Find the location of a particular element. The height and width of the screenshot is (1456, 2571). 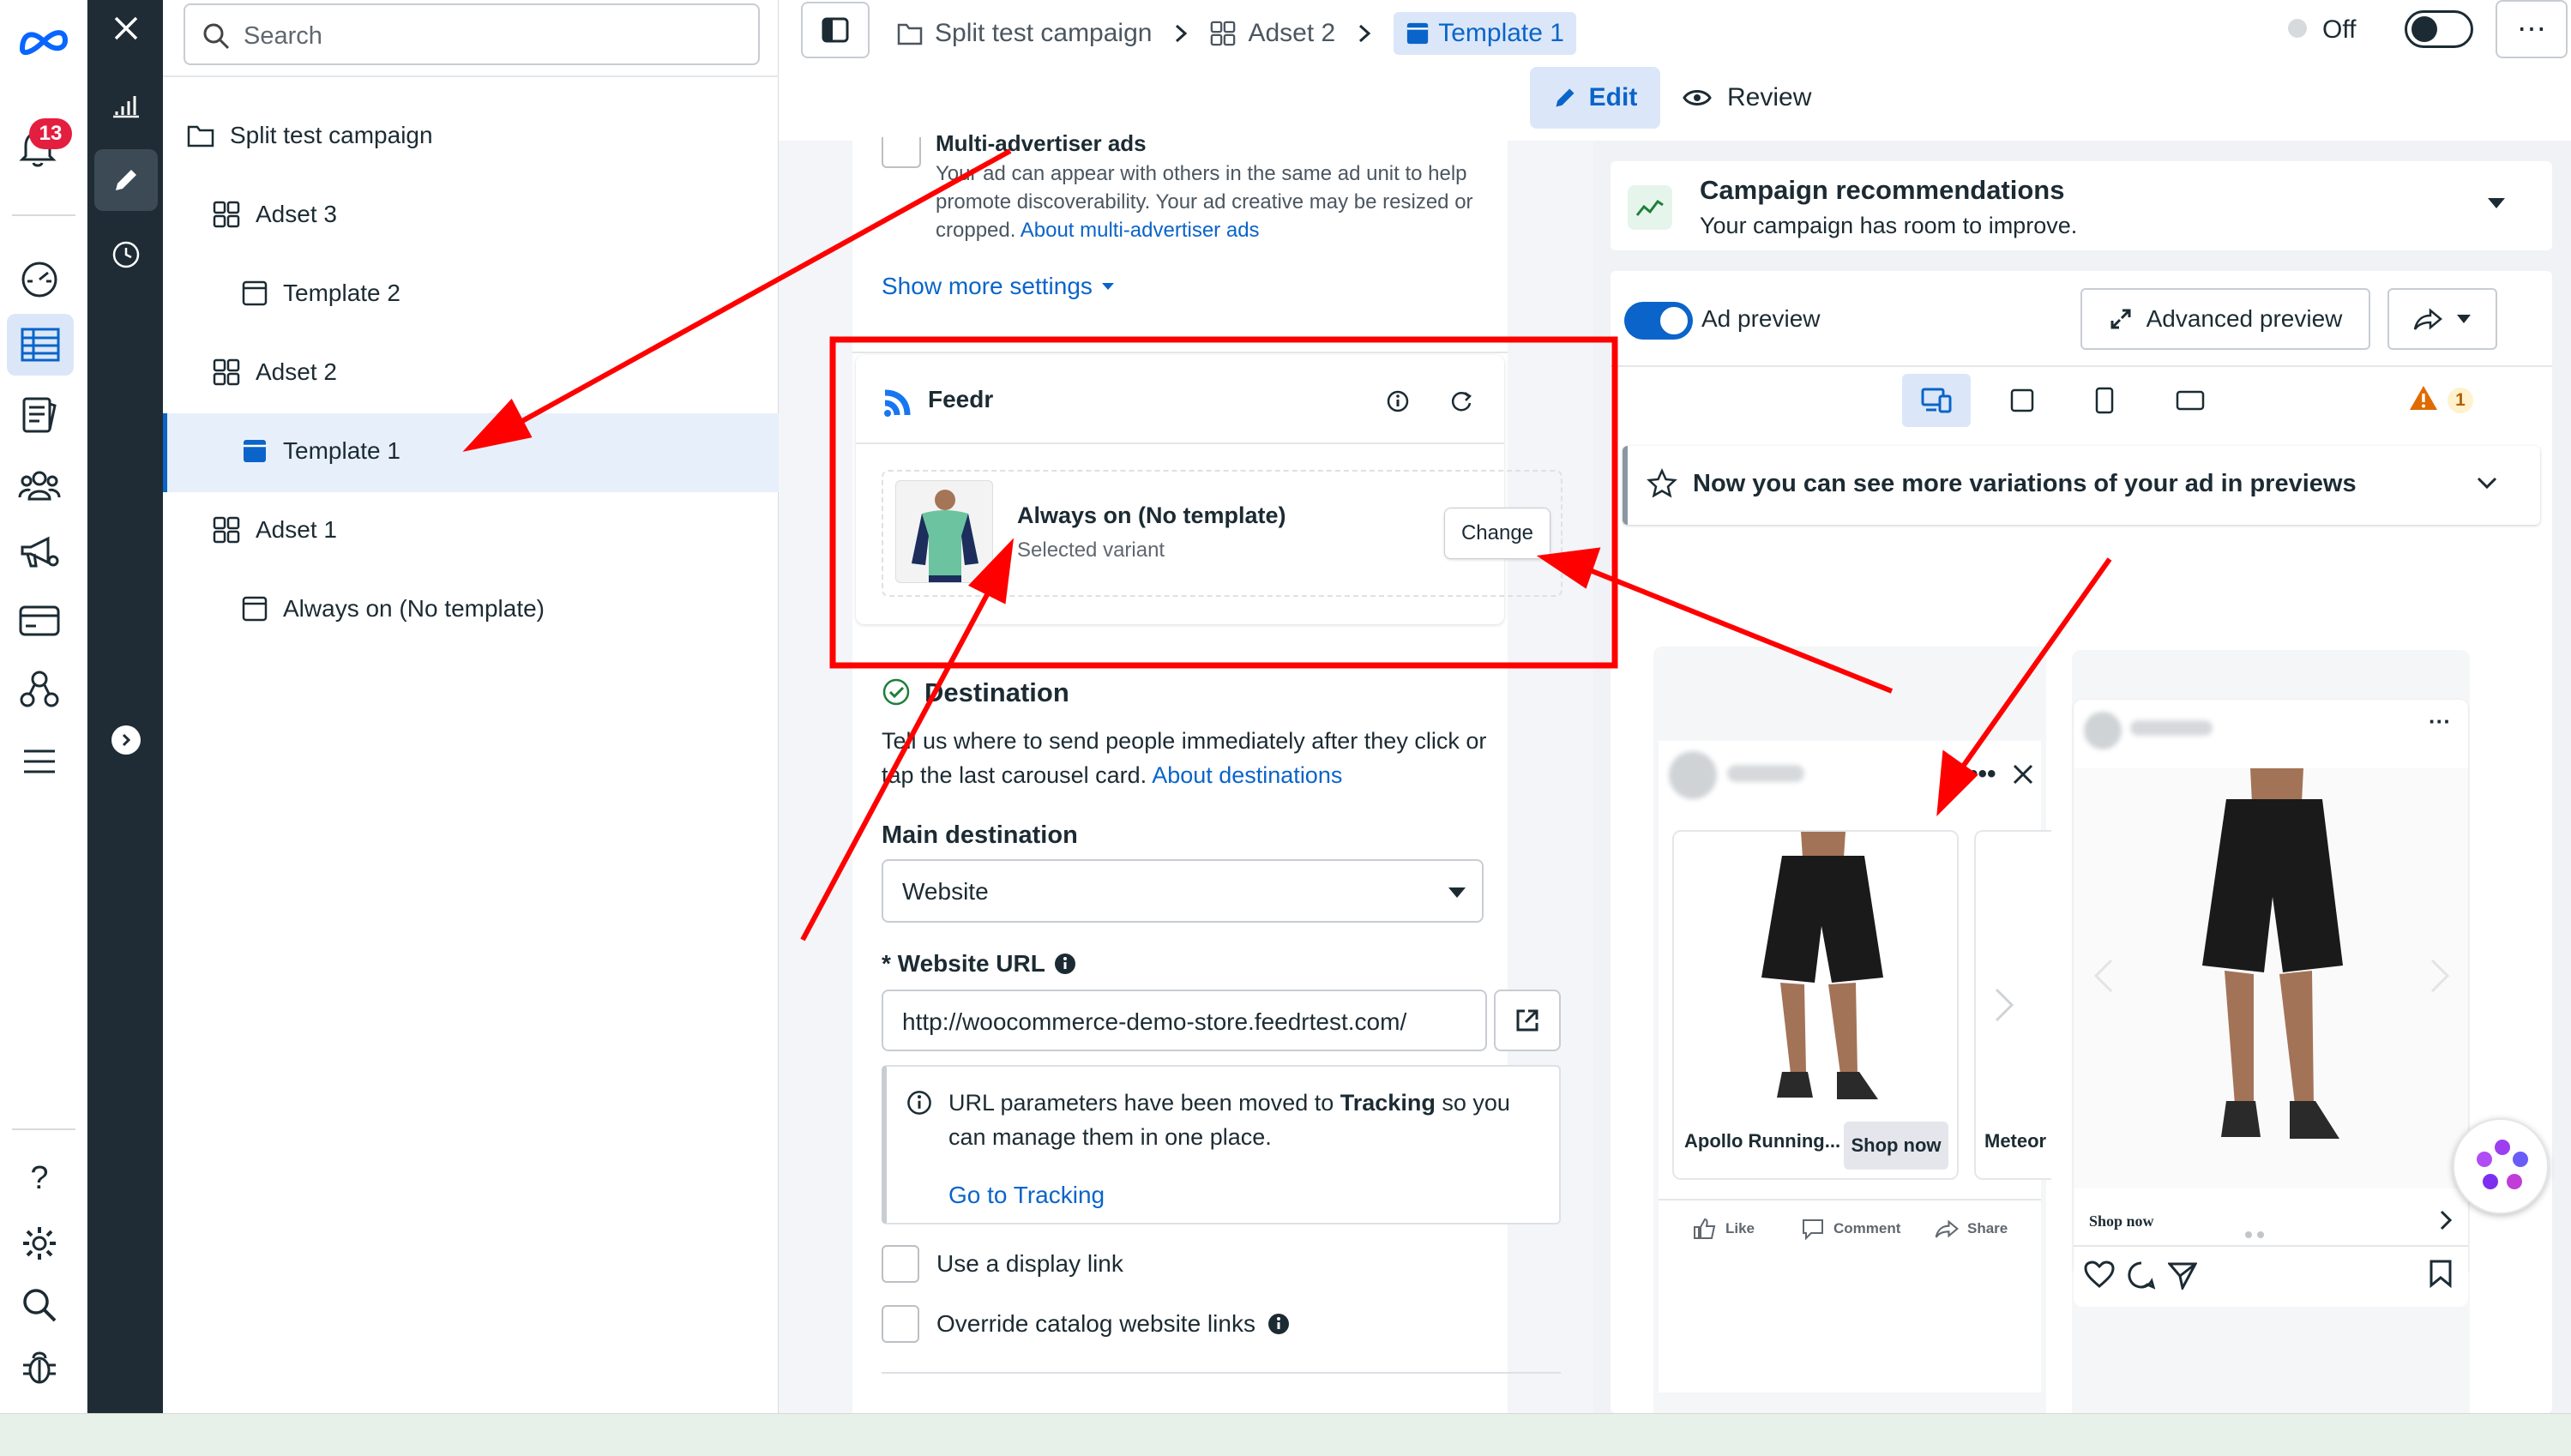

settings-gear-icon is located at coordinates (39, 1243).